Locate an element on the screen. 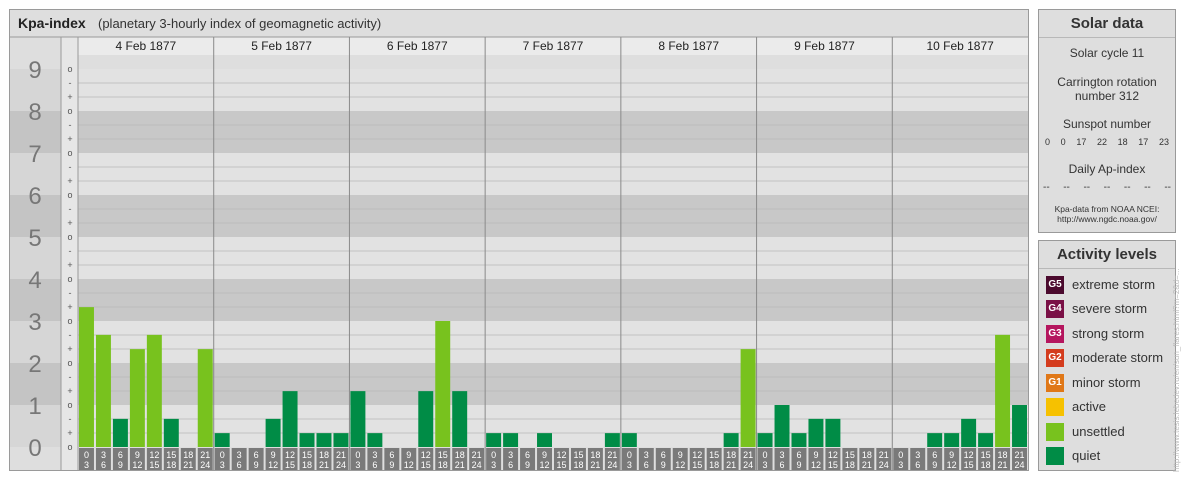  day-label: 7 Feb 1877 is located at coordinates (553, 46).